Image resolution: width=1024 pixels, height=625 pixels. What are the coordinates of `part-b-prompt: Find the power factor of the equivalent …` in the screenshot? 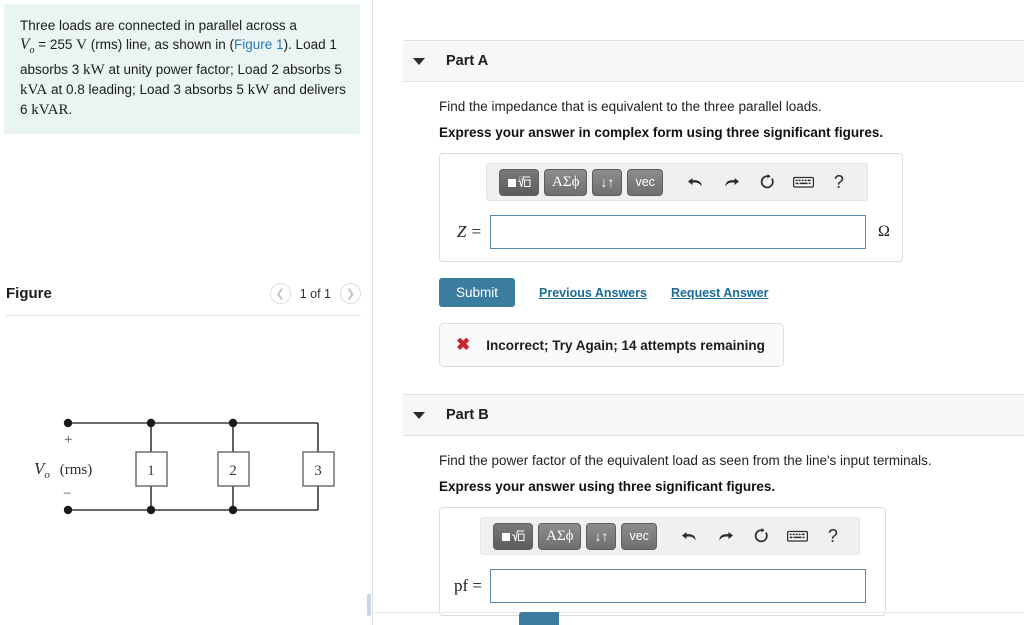 It's located at (685, 460).